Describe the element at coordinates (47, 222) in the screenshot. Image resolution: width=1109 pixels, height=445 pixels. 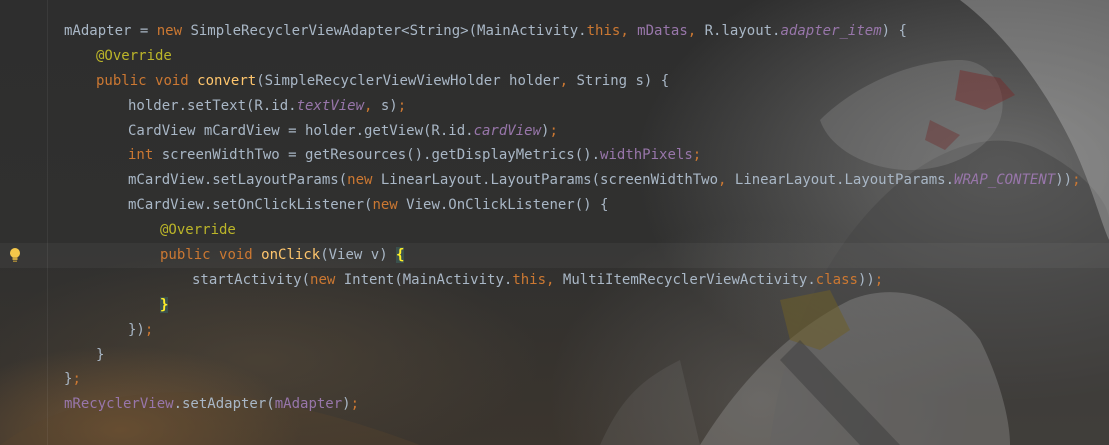
I see `gutter-separator` at that location.